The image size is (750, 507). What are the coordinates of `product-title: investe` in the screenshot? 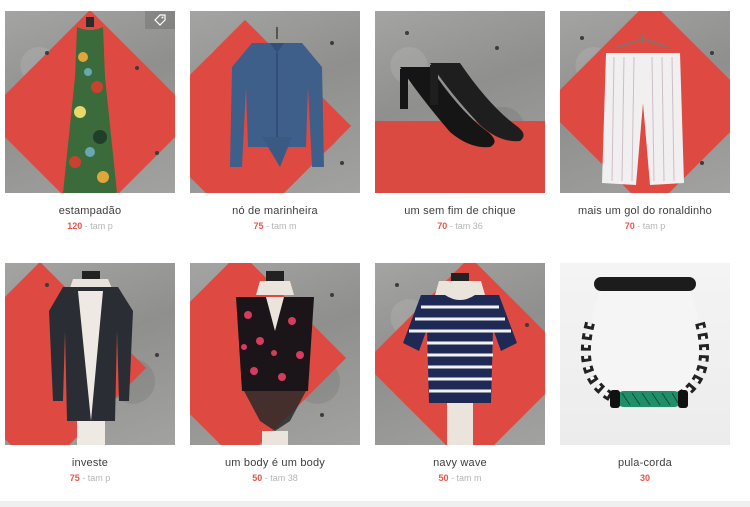 It's located at (90, 463).